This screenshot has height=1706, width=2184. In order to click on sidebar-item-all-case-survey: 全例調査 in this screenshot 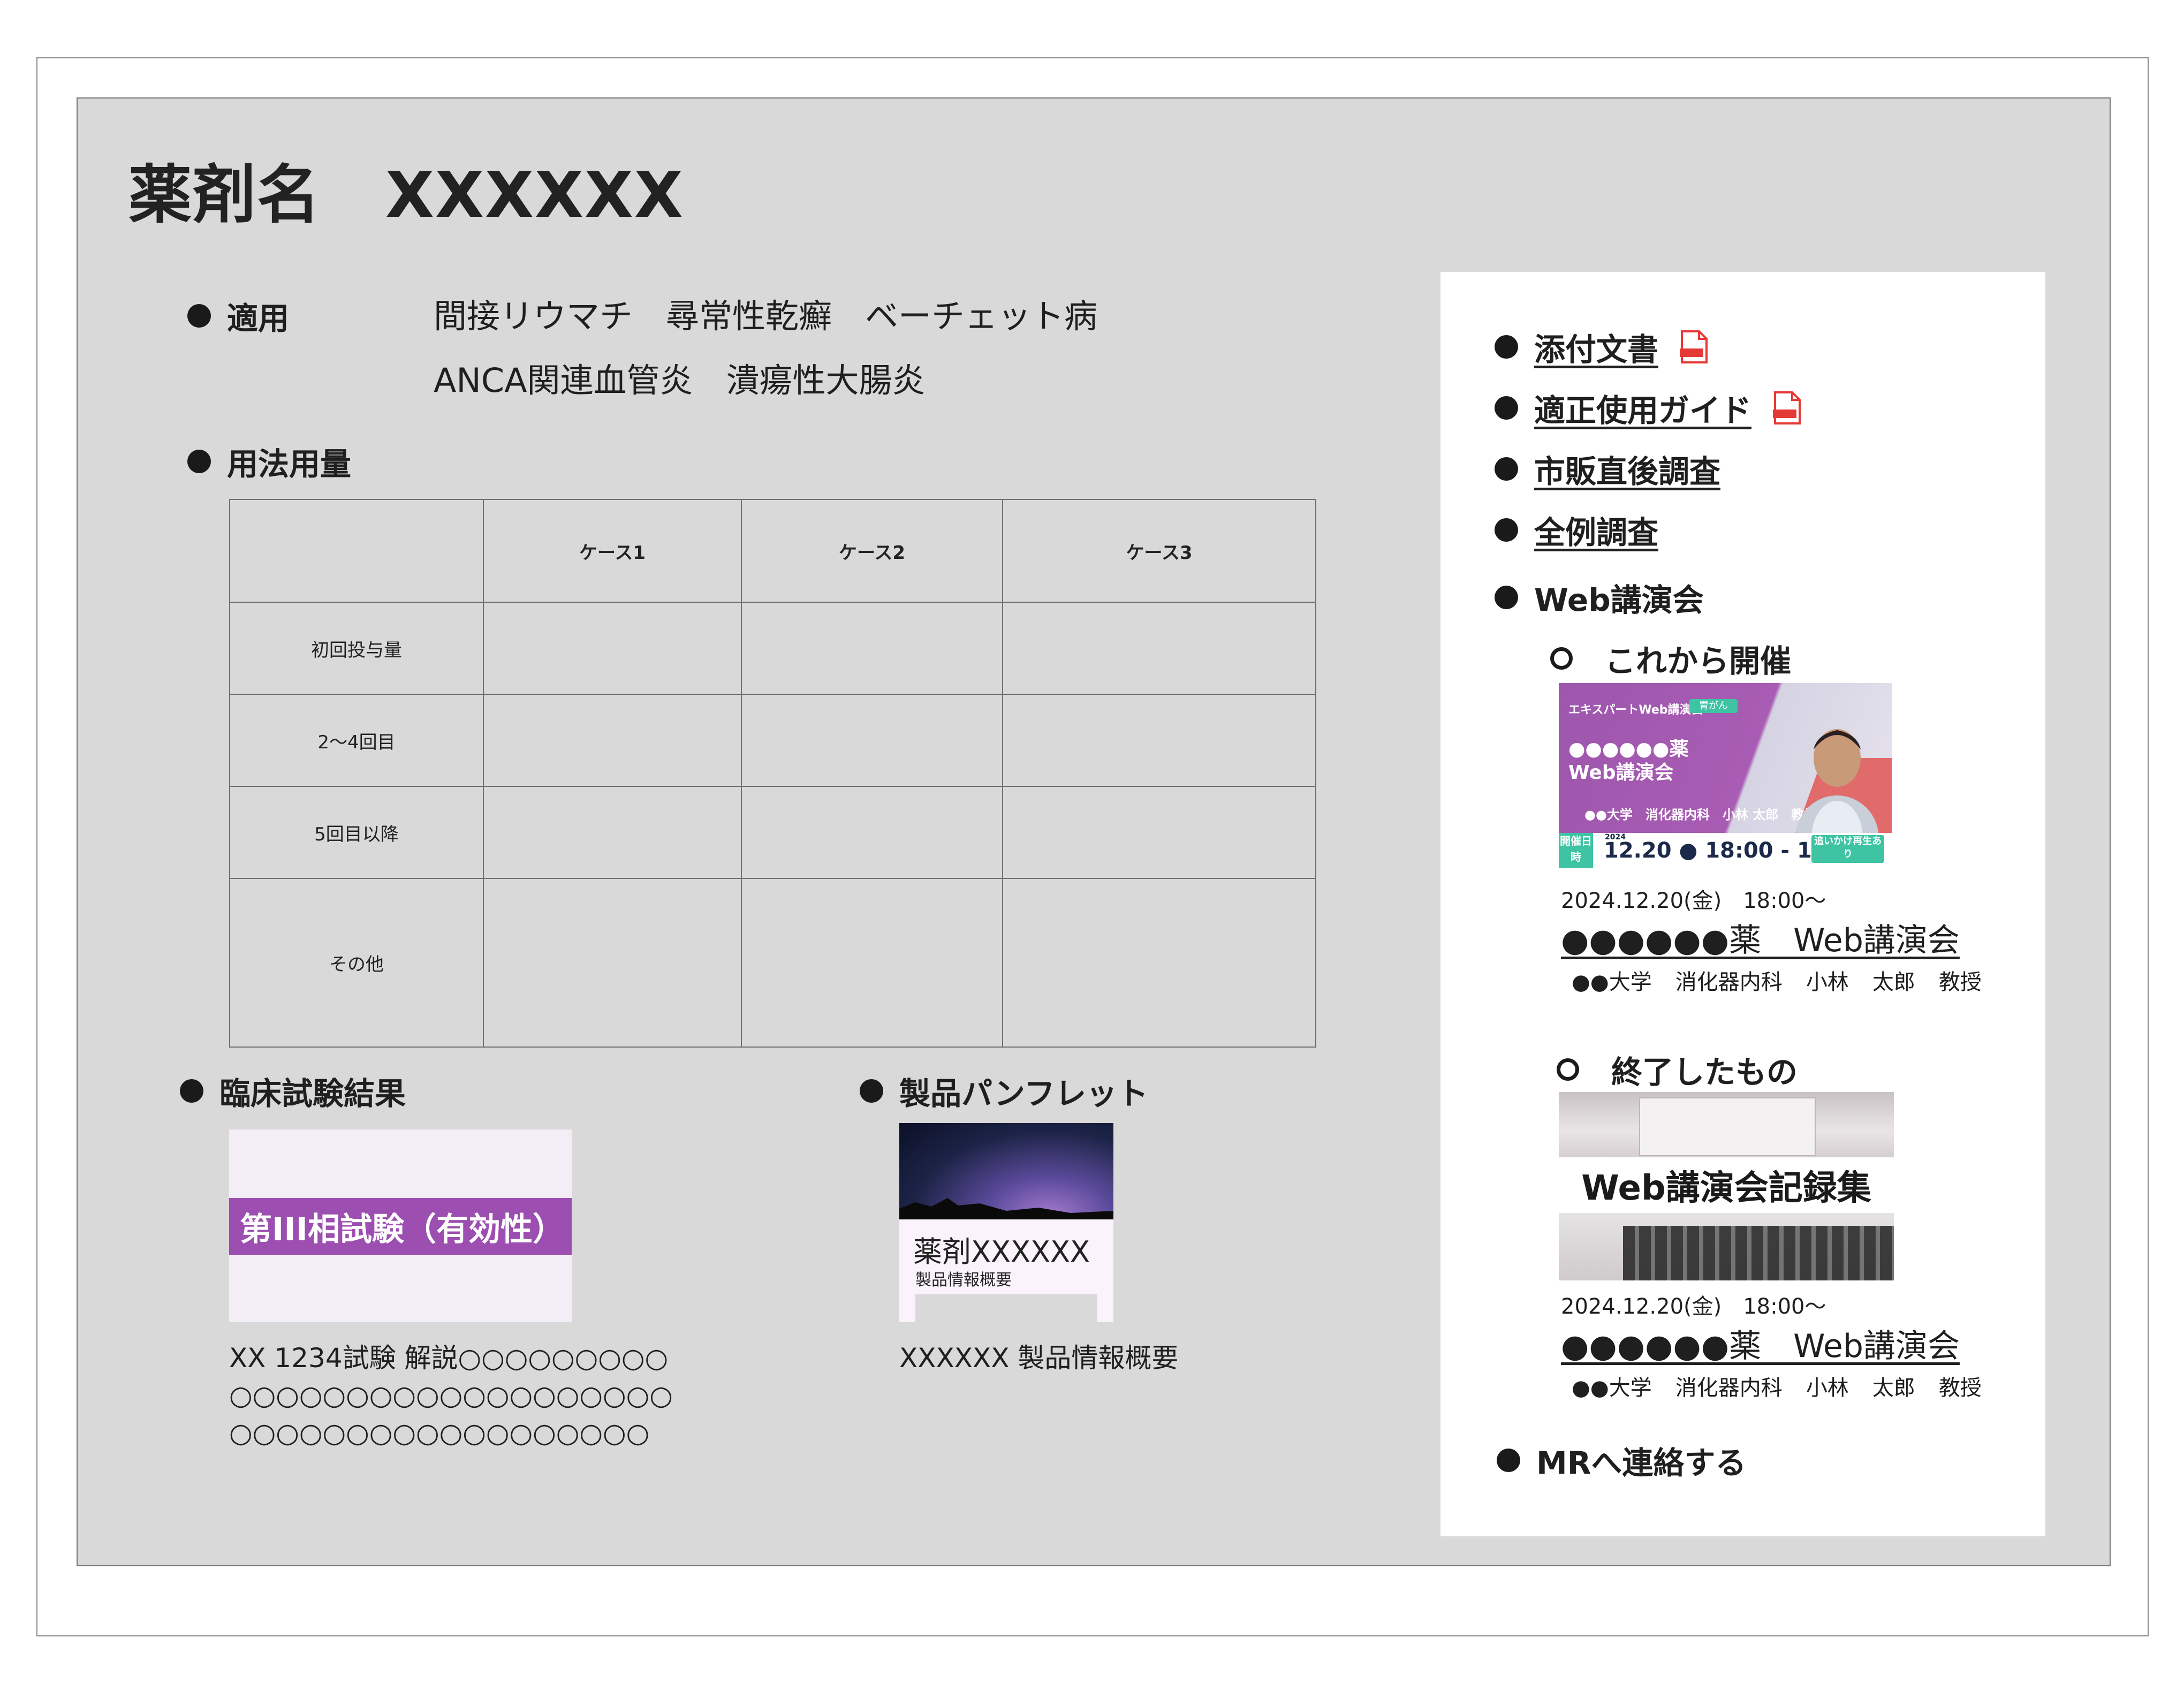, I will do `click(1576, 529)`.